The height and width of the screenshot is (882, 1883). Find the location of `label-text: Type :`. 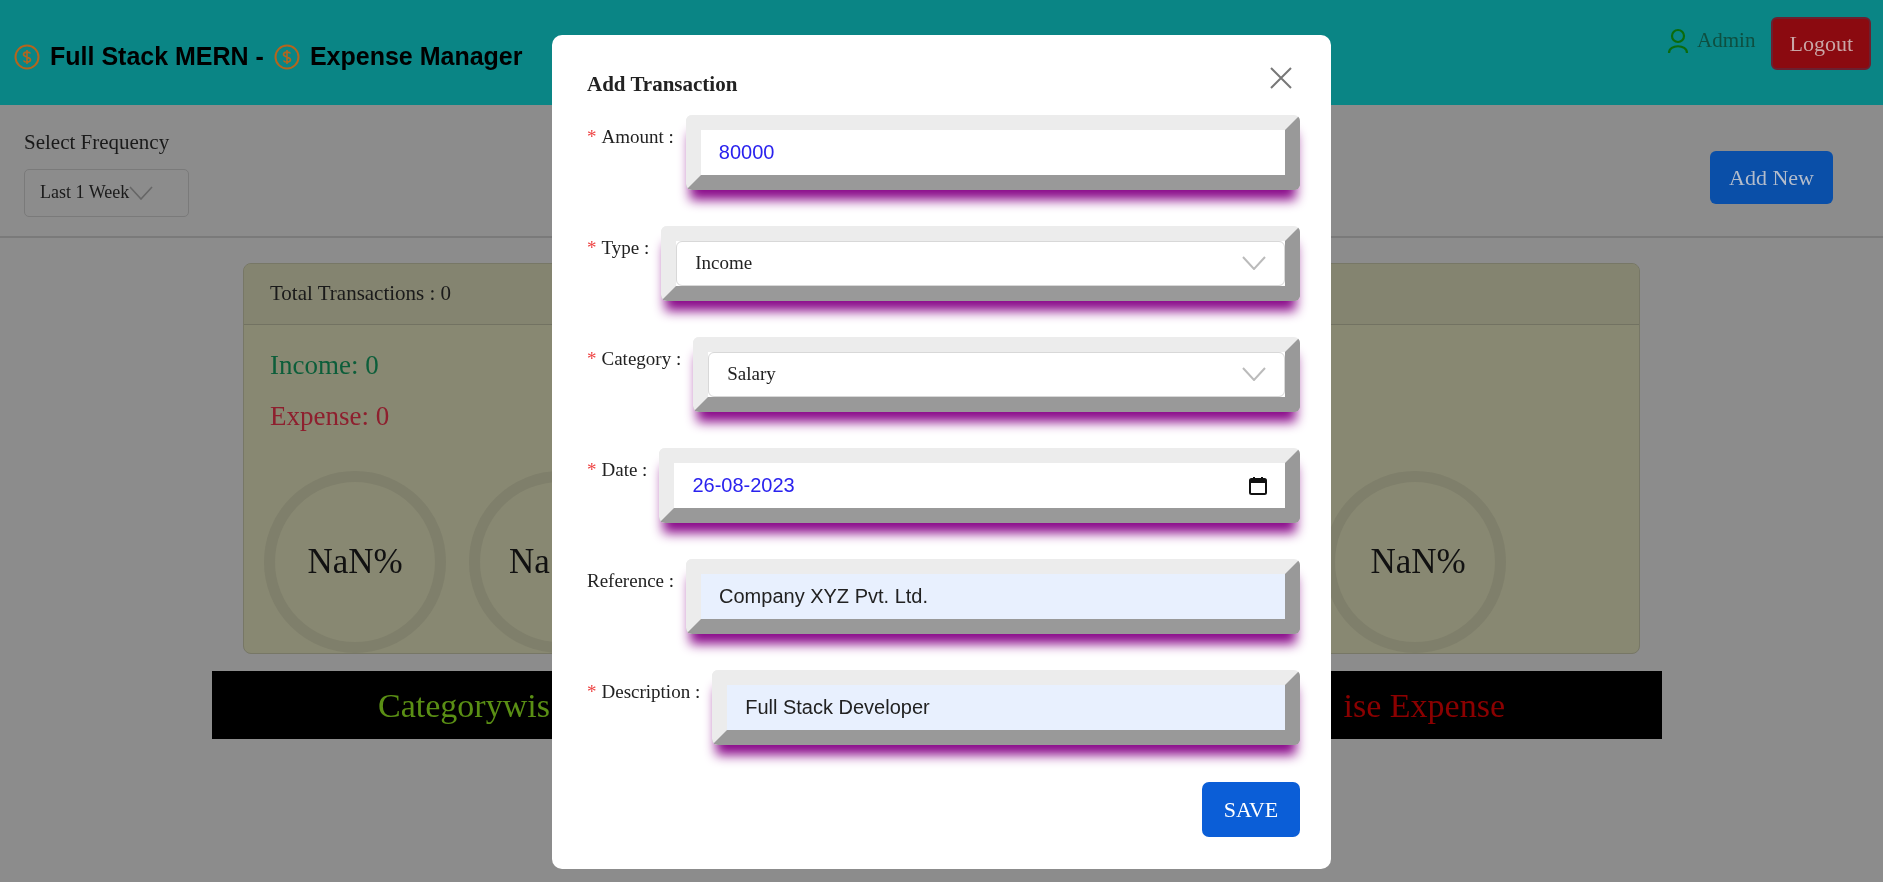

label-text: Type : is located at coordinates (625, 247).